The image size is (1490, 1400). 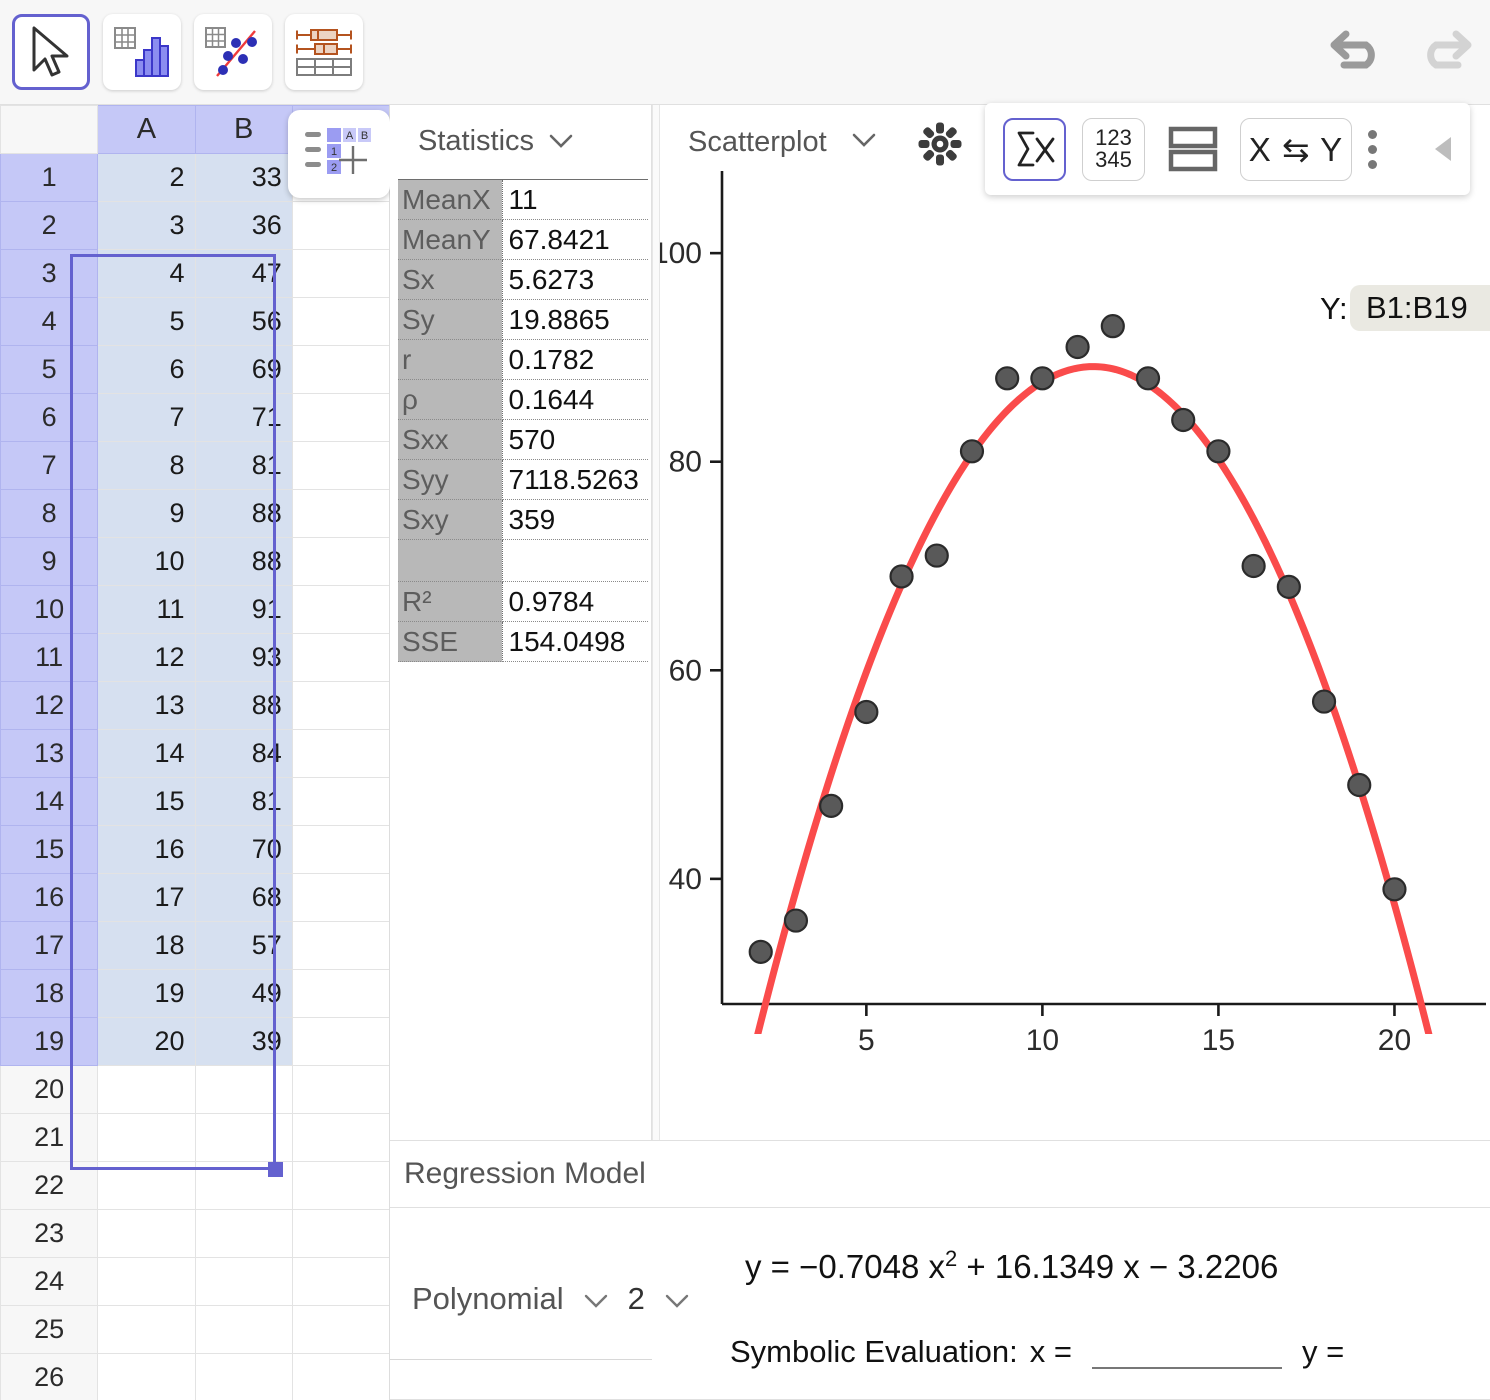 I want to click on cell-a: 11, so click(x=146, y=609).